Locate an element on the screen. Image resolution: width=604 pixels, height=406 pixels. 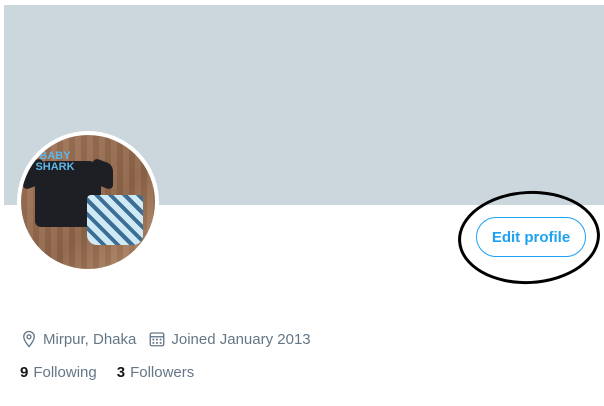
follow-stats: 9 Following 3 Followers is located at coordinates (117, 372).